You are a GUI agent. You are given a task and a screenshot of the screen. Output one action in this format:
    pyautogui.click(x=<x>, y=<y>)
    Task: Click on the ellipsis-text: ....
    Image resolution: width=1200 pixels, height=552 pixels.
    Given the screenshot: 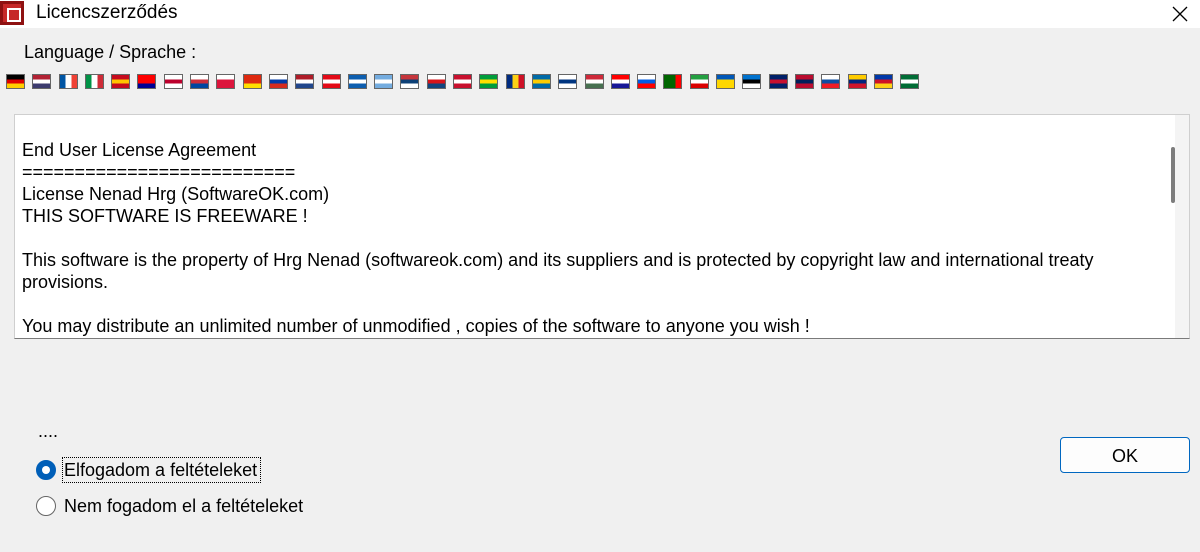 What is the action you would take?
    pyautogui.click(x=48, y=431)
    